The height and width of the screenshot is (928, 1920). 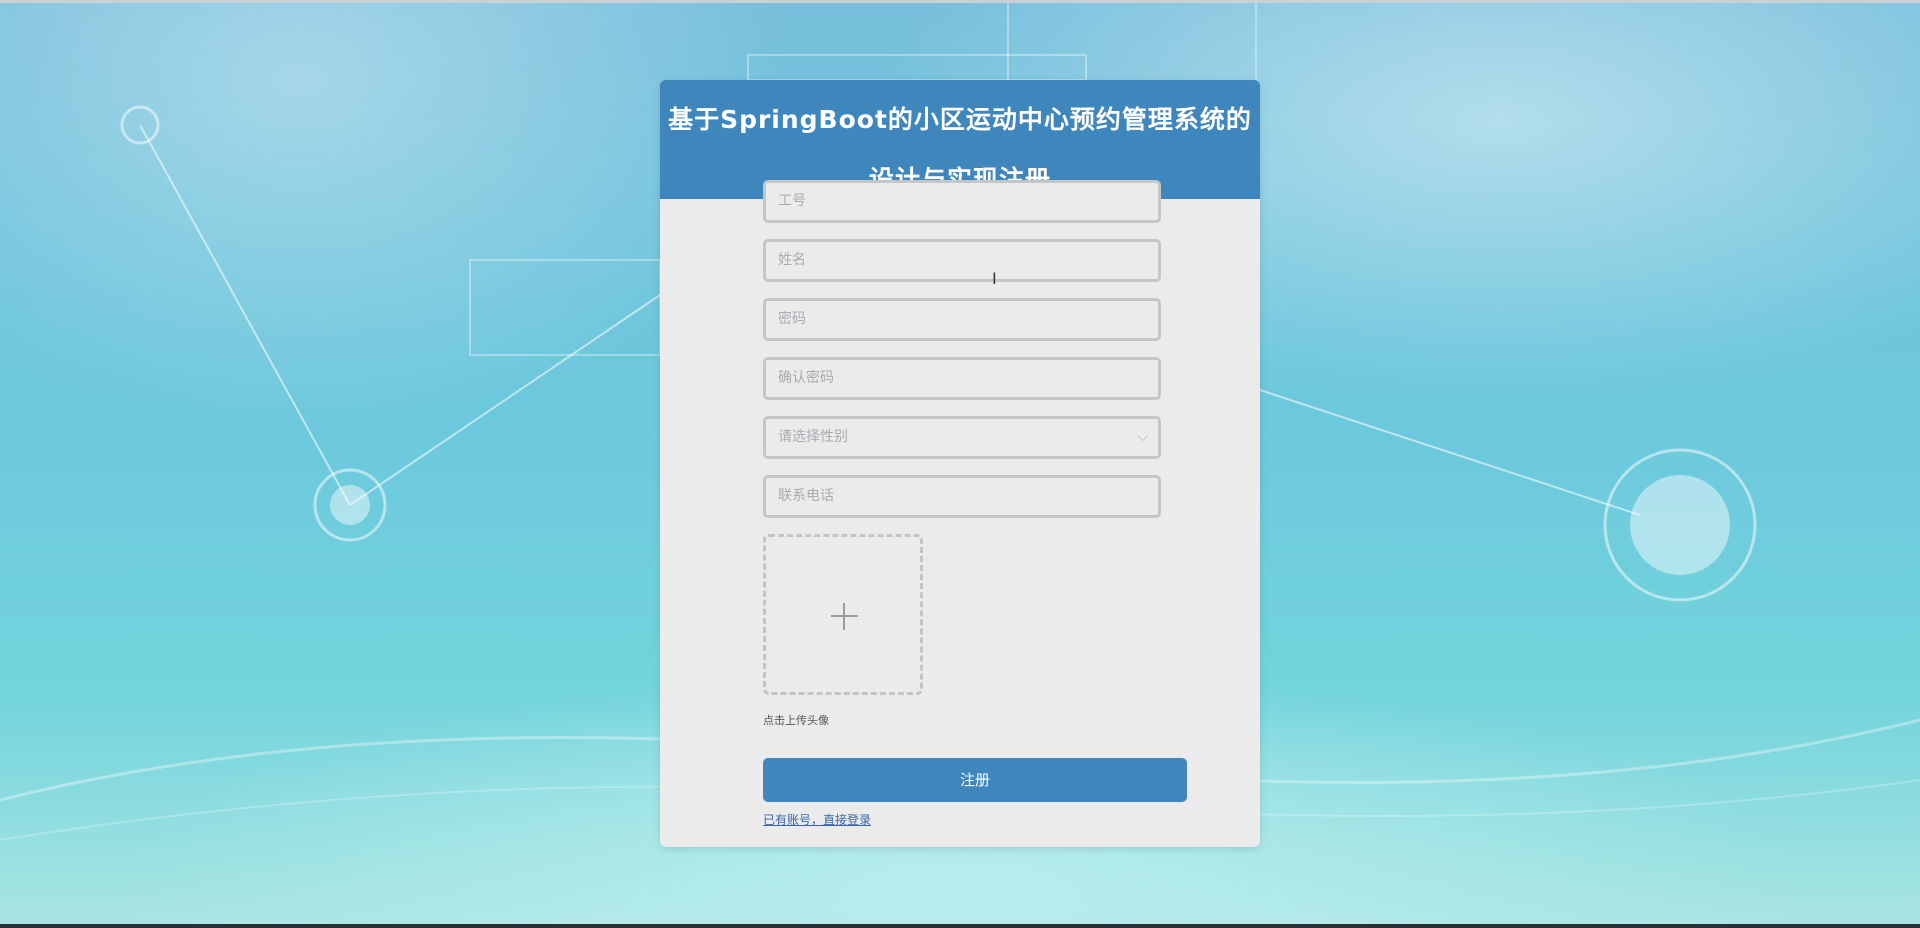 What do you see at coordinates (960, 119) in the screenshot?
I see `page-title-line1: 基于SpringBoot的小区运动中心预约管理系统的` at bounding box center [960, 119].